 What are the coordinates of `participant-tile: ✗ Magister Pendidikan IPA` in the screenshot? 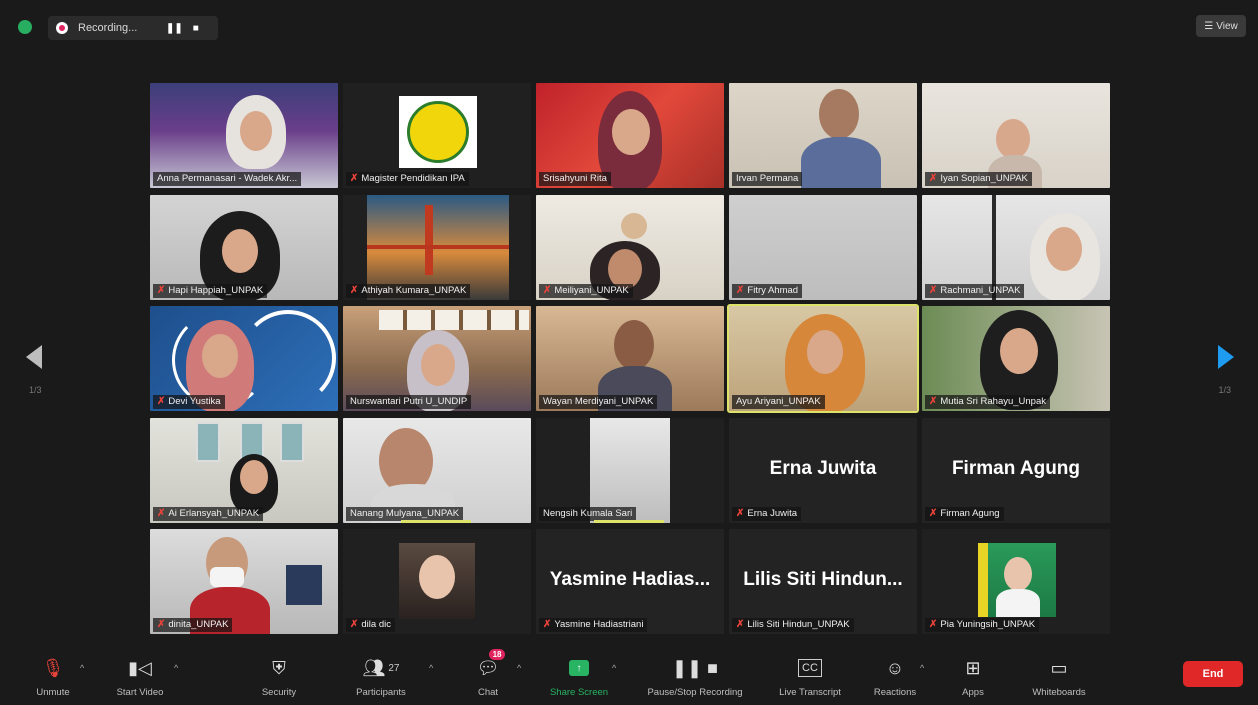 It's located at (437, 135).